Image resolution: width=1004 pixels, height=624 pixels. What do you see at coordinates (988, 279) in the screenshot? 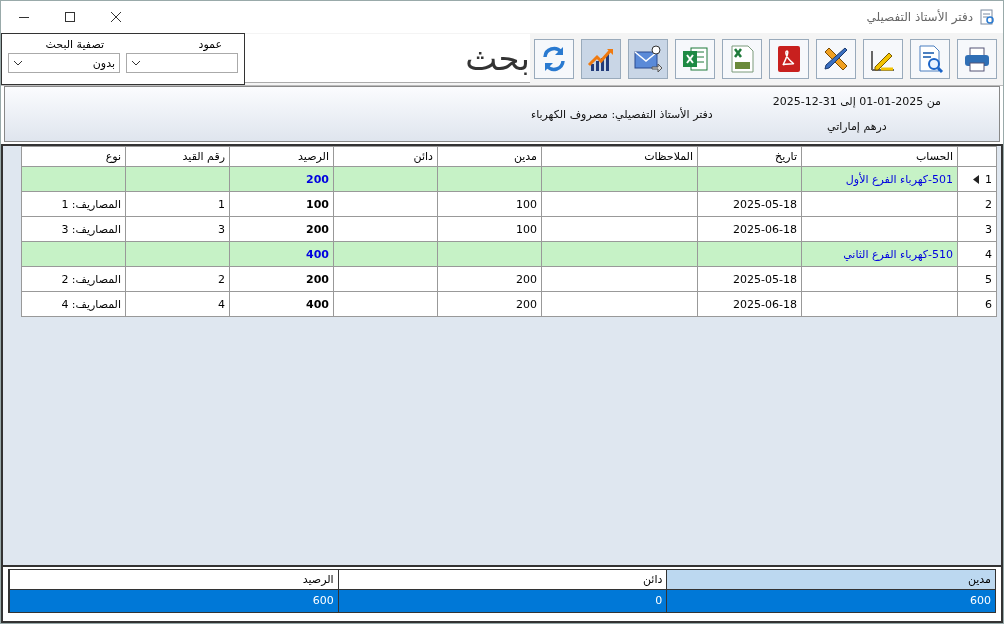
I see `row-number: 5` at bounding box center [988, 279].